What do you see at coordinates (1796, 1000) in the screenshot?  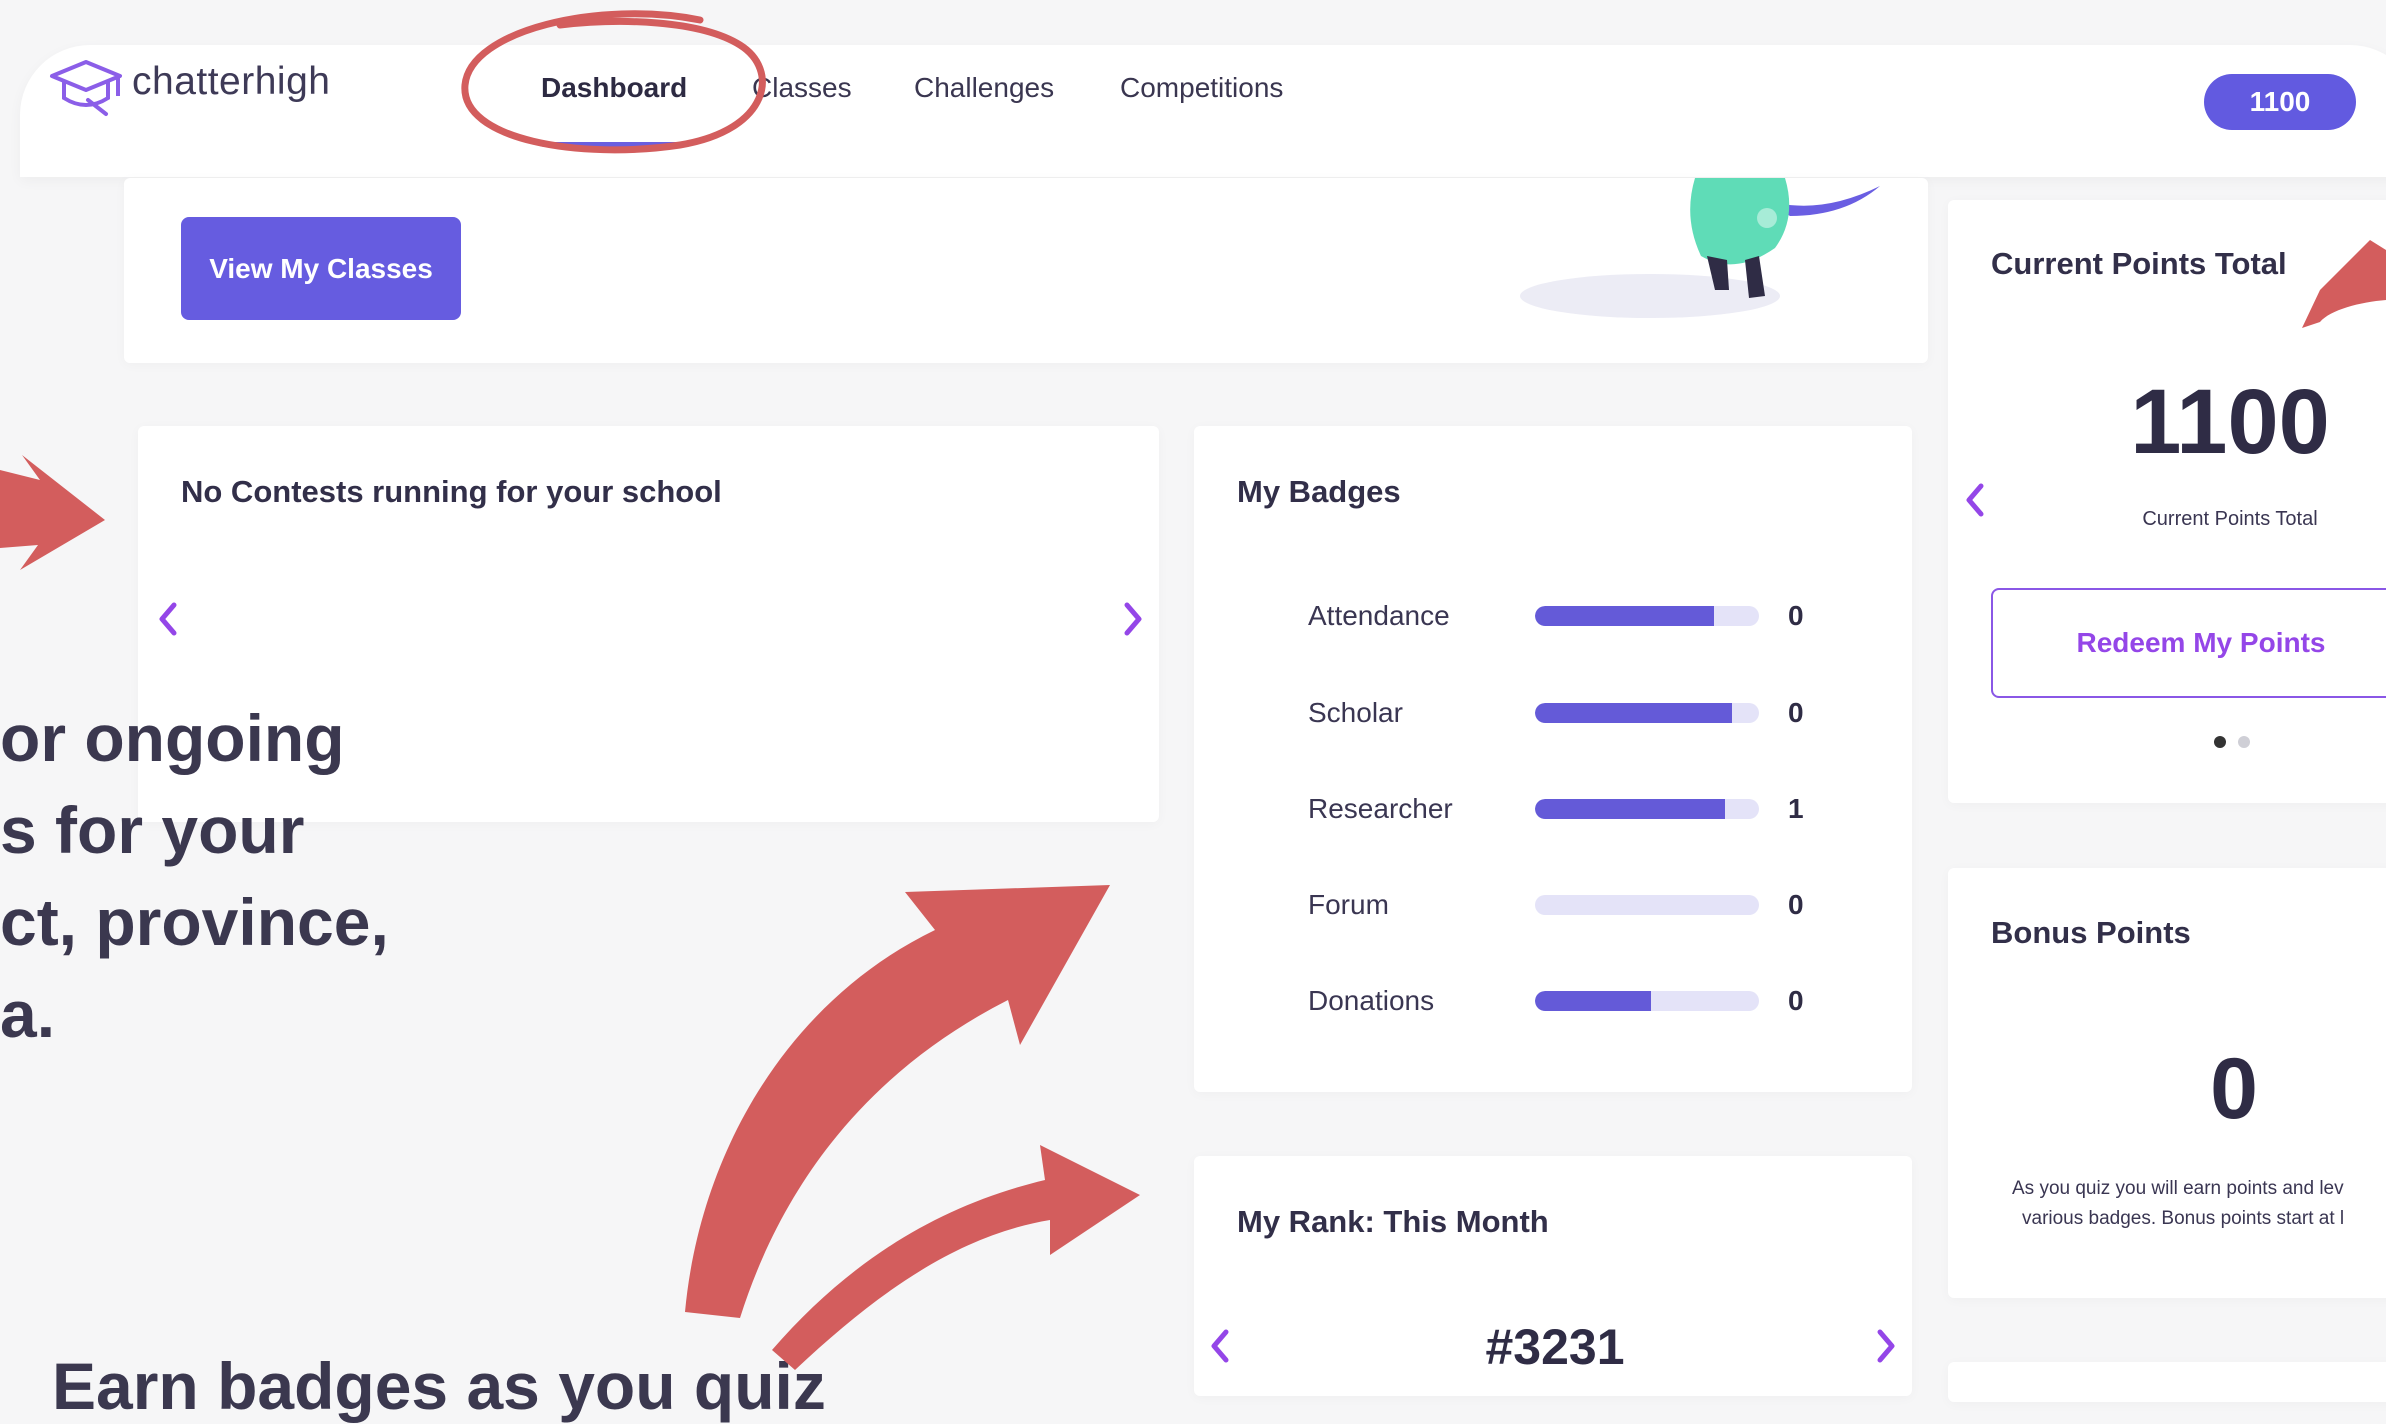 I see `badge-value-donations: 0` at bounding box center [1796, 1000].